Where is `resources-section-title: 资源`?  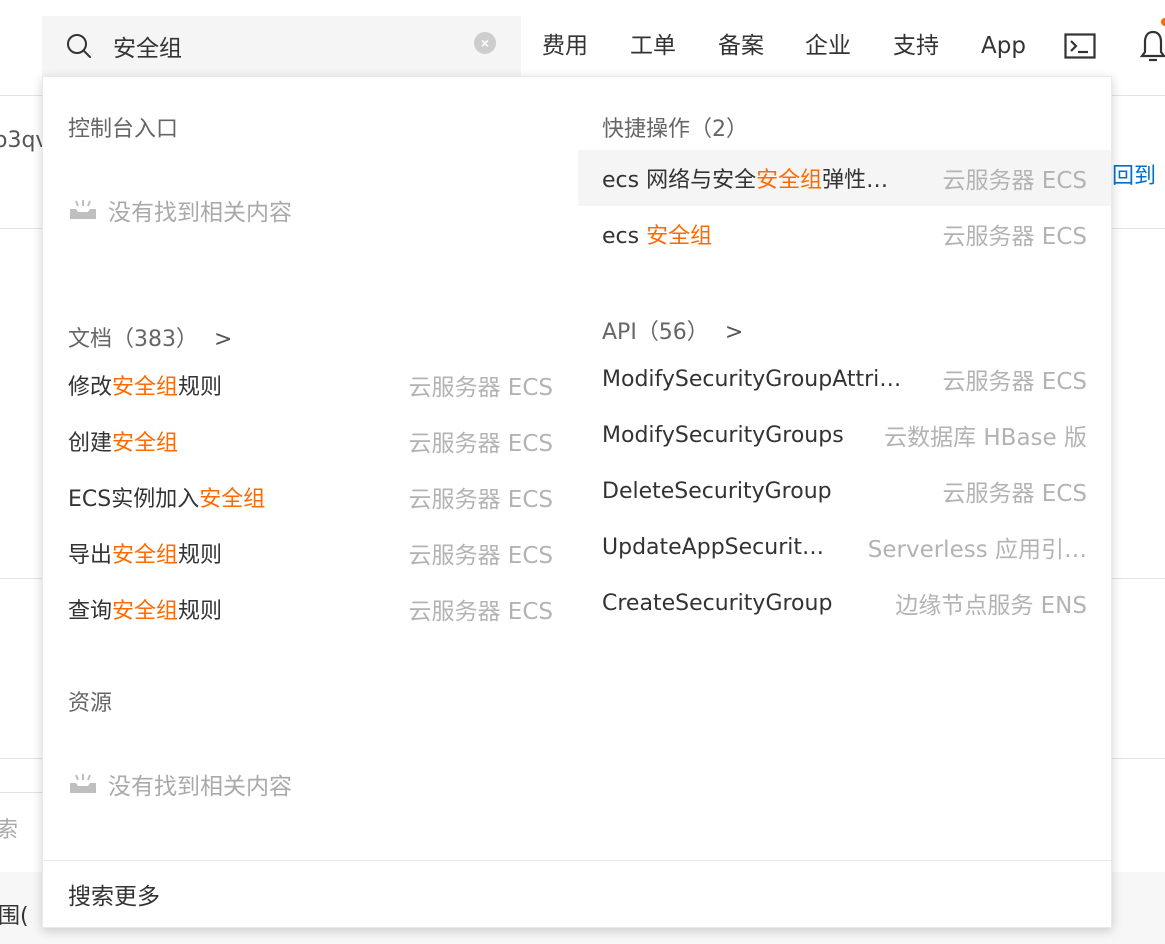 resources-section-title: 资源 is located at coordinates (90, 703).